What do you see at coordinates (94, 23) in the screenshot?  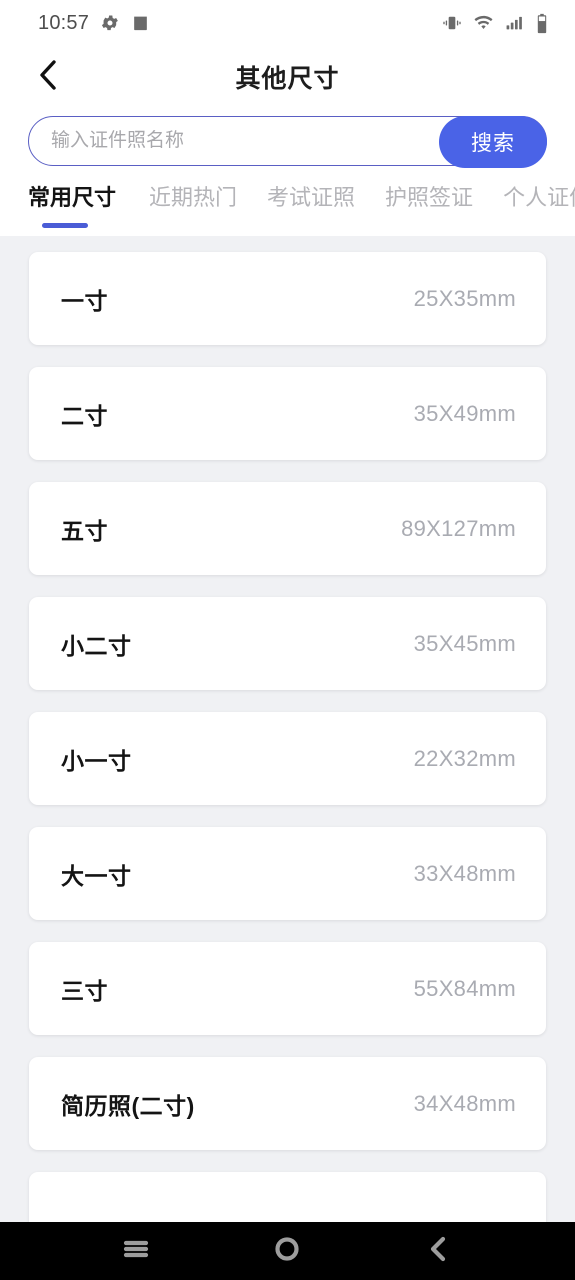 I see `status-bar-left: 10:57` at bounding box center [94, 23].